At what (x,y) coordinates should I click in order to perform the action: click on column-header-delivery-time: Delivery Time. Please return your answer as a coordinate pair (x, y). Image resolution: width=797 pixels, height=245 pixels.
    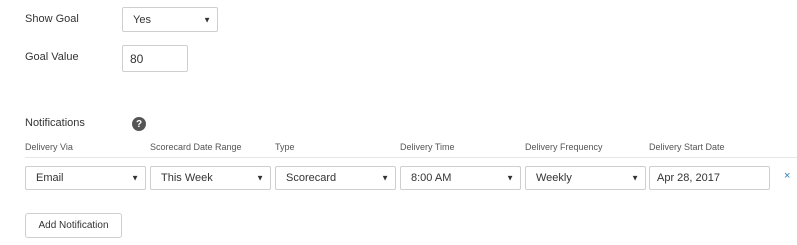
    Looking at the image, I should click on (427, 147).